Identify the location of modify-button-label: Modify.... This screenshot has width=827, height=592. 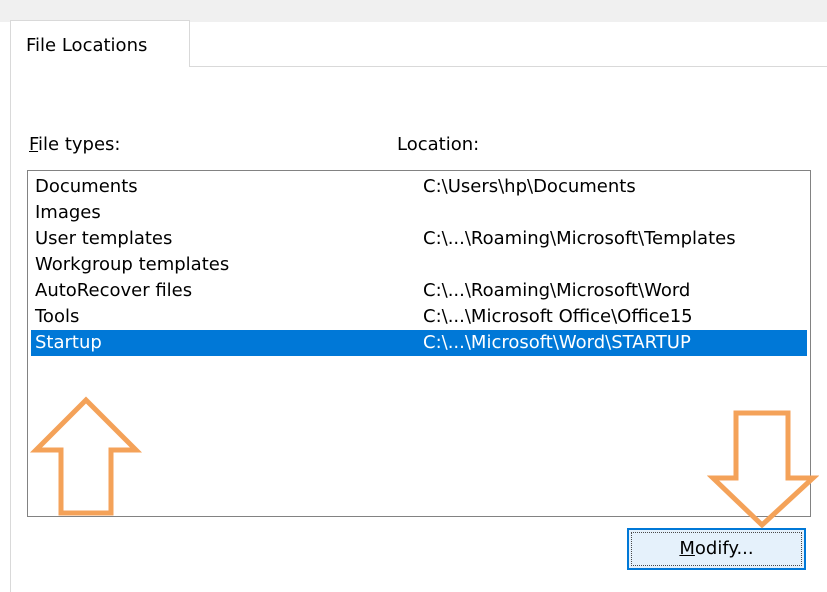
(716, 548).